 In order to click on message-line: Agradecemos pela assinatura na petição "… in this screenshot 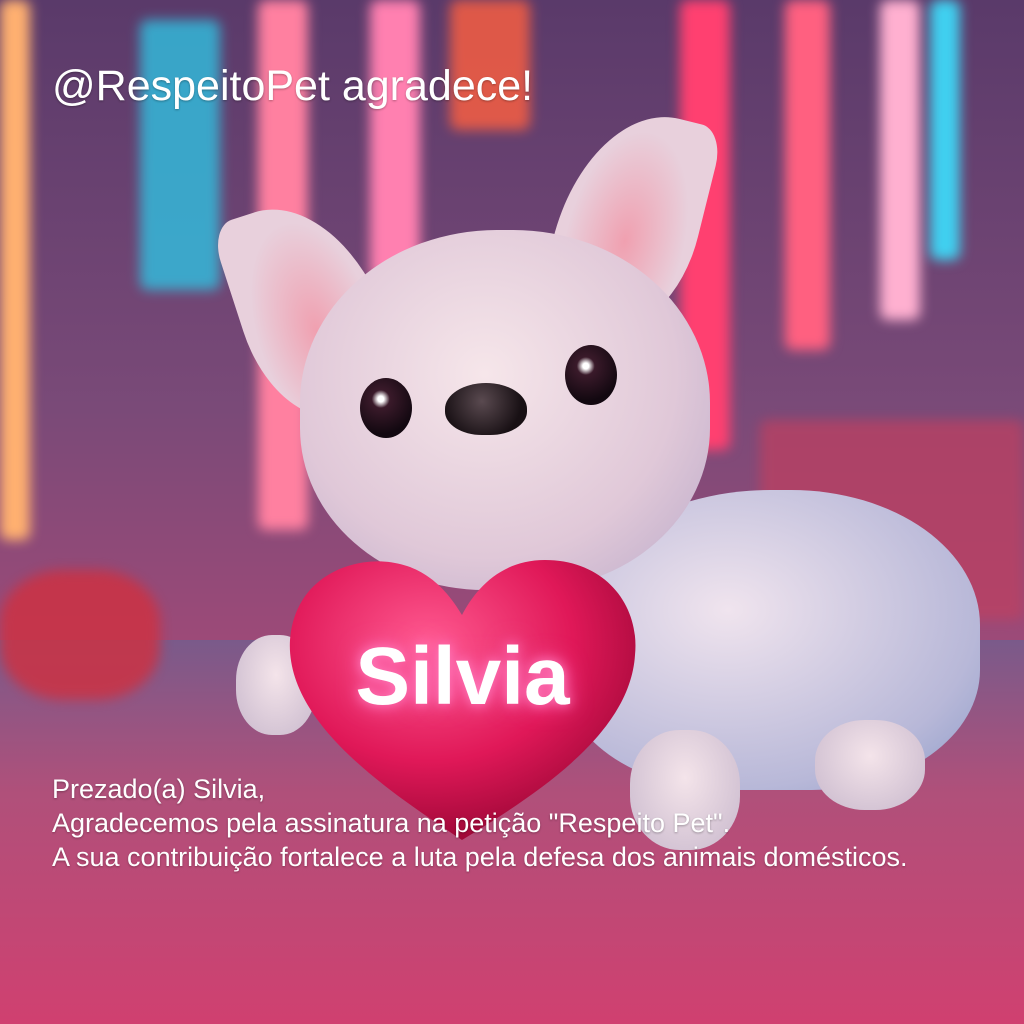, I will do `click(391, 823)`.